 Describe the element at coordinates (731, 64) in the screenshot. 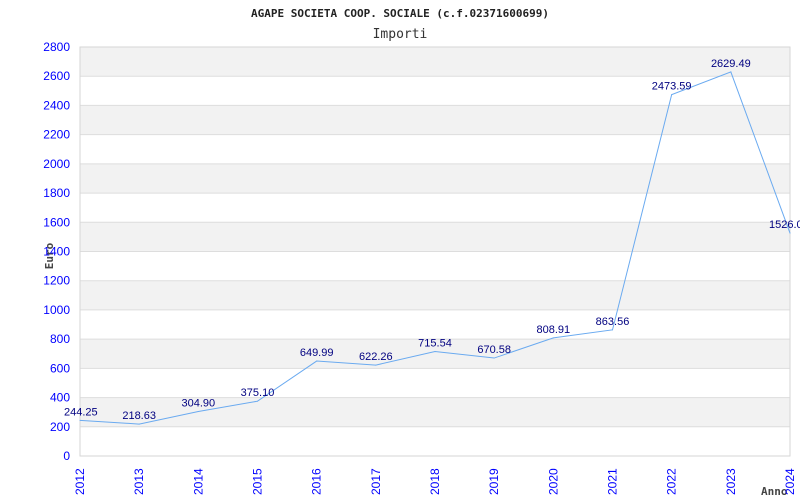

I see `data-label: 2629.49` at that location.